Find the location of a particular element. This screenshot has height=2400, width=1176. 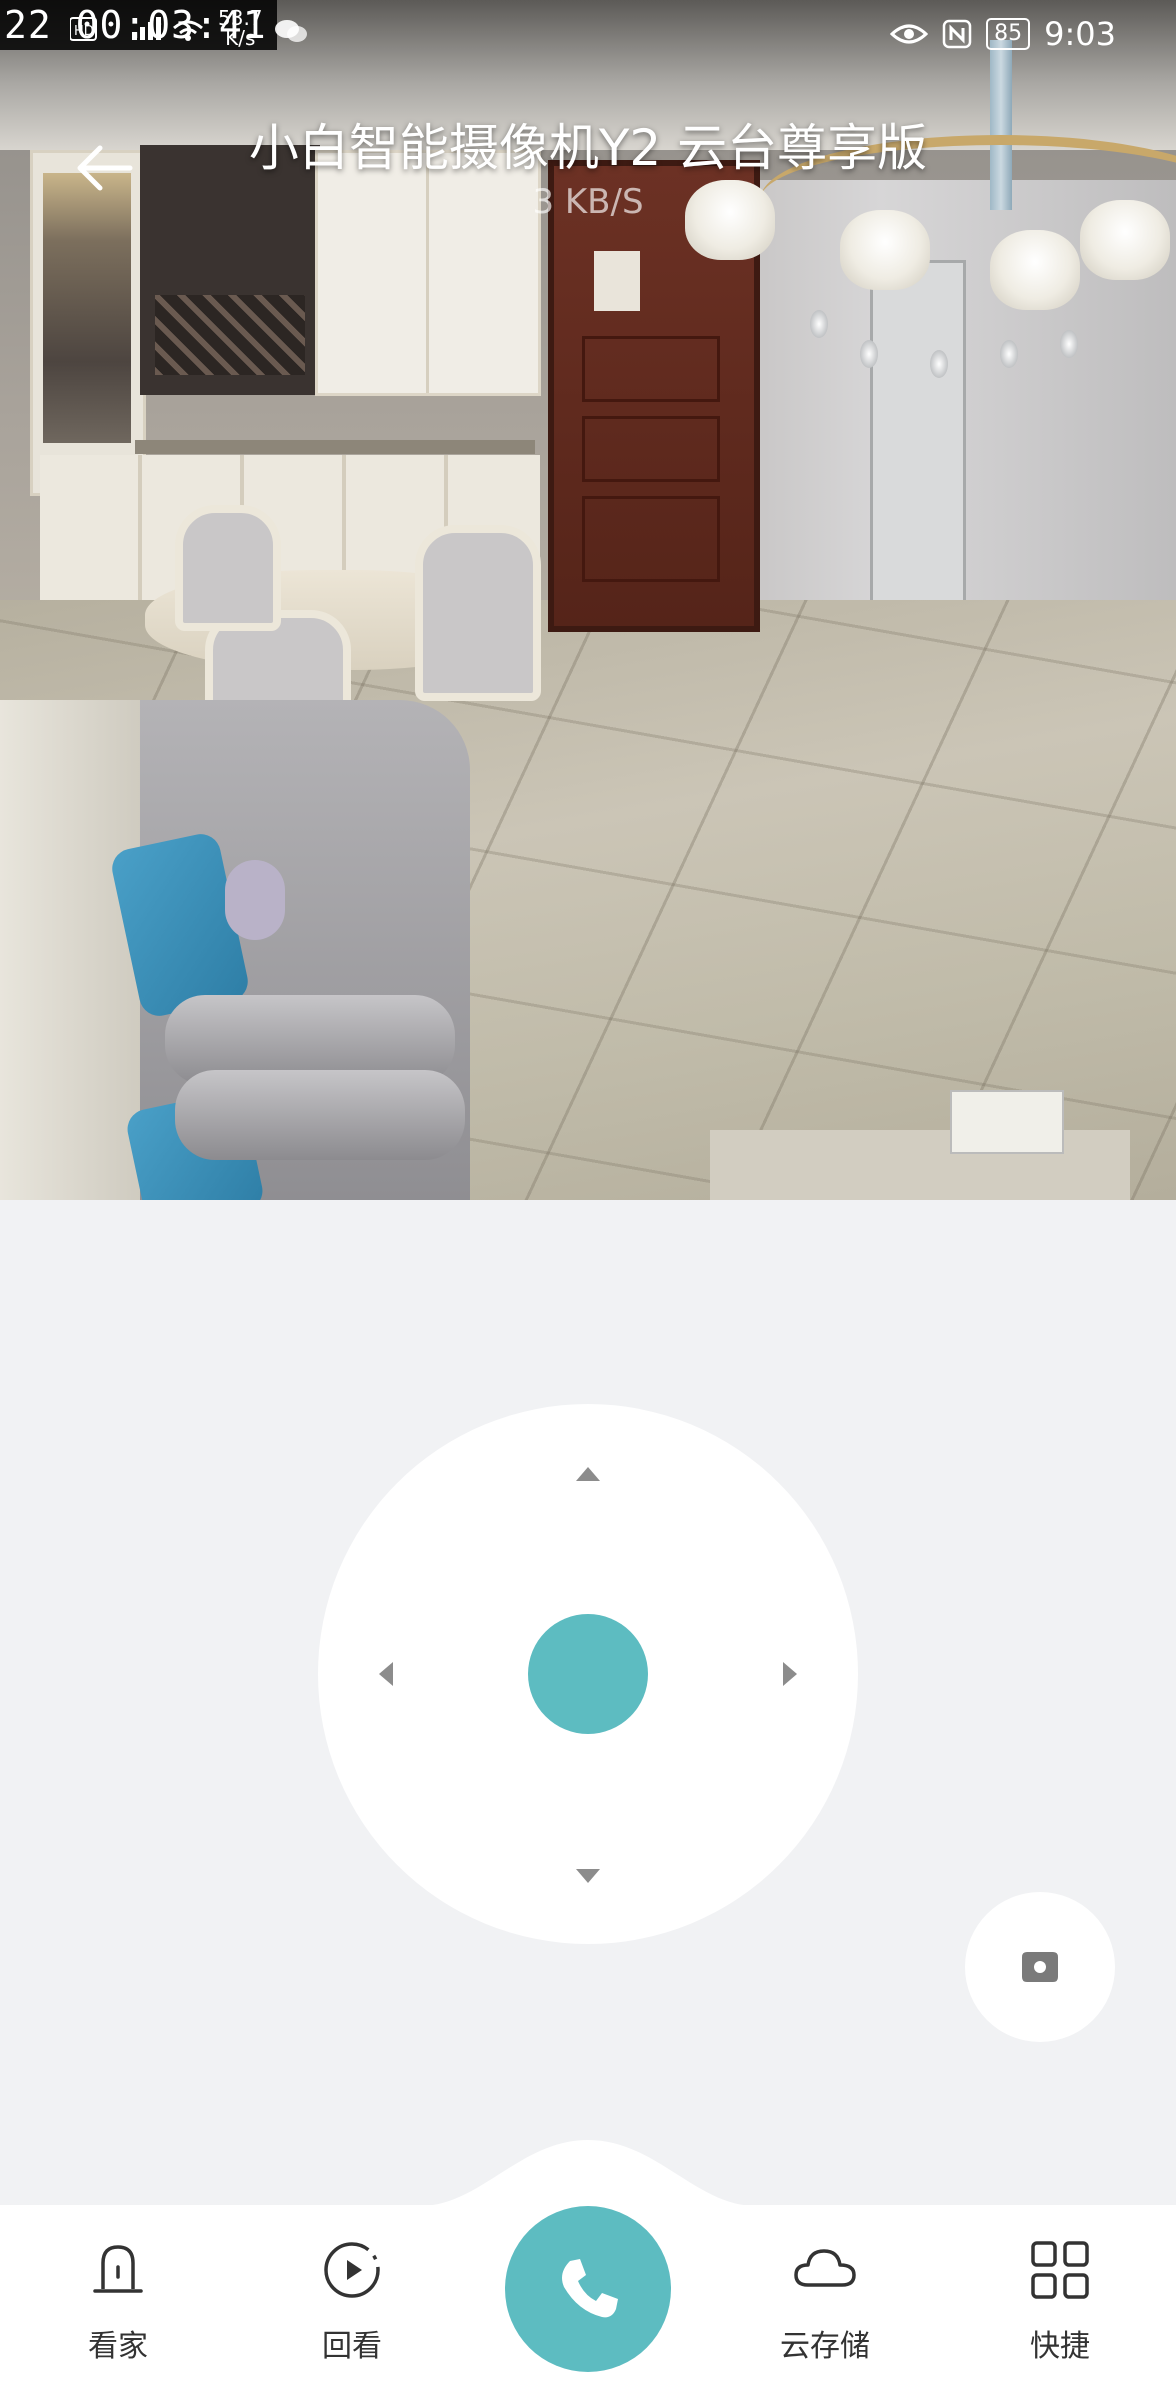

feed-coffee-table is located at coordinates (920, 1145).